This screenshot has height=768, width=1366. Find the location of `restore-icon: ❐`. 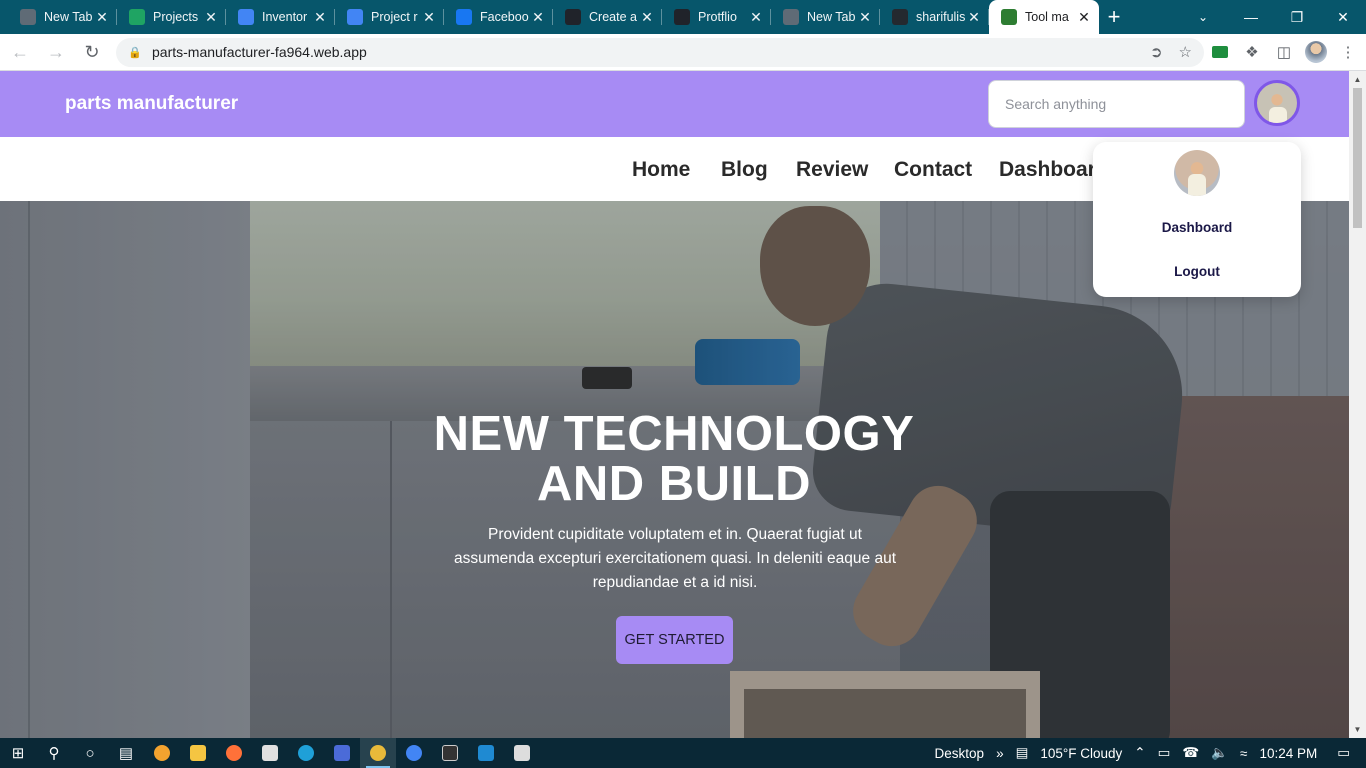

restore-icon: ❐ is located at coordinates (1297, 17).